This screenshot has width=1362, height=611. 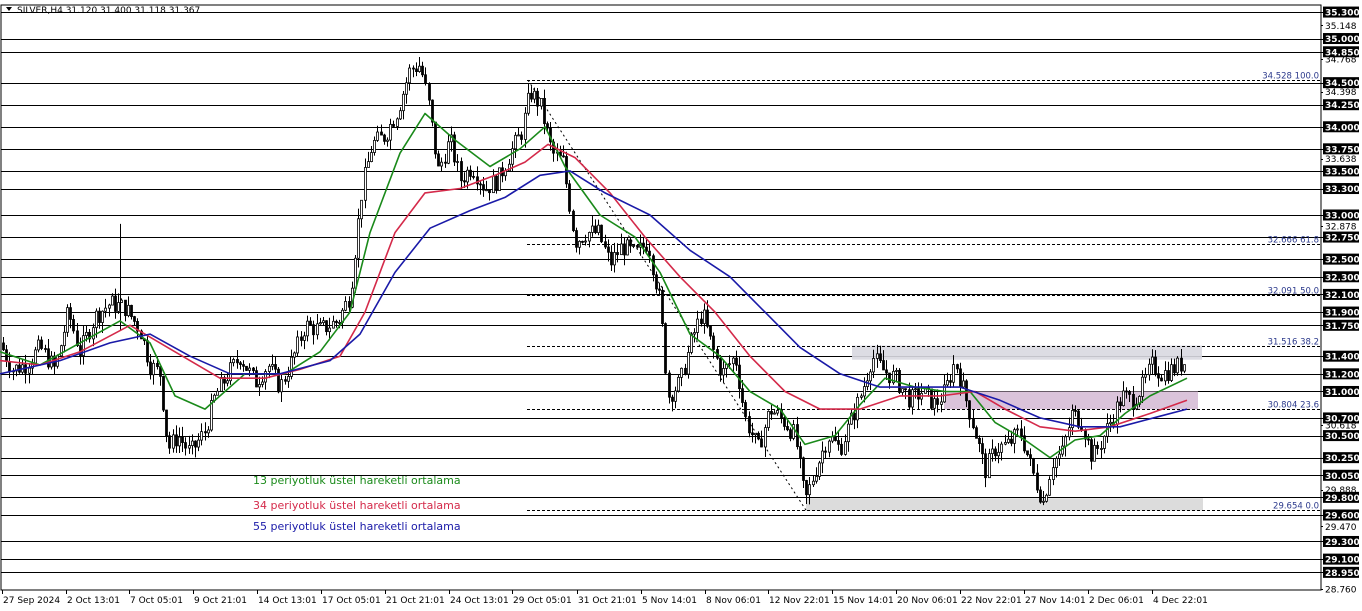 What do you see at coordinates (479, 601) in the screenshot?
I see `time-tick-label: 24 Oct 13:01` at bounding box center [479, 601].